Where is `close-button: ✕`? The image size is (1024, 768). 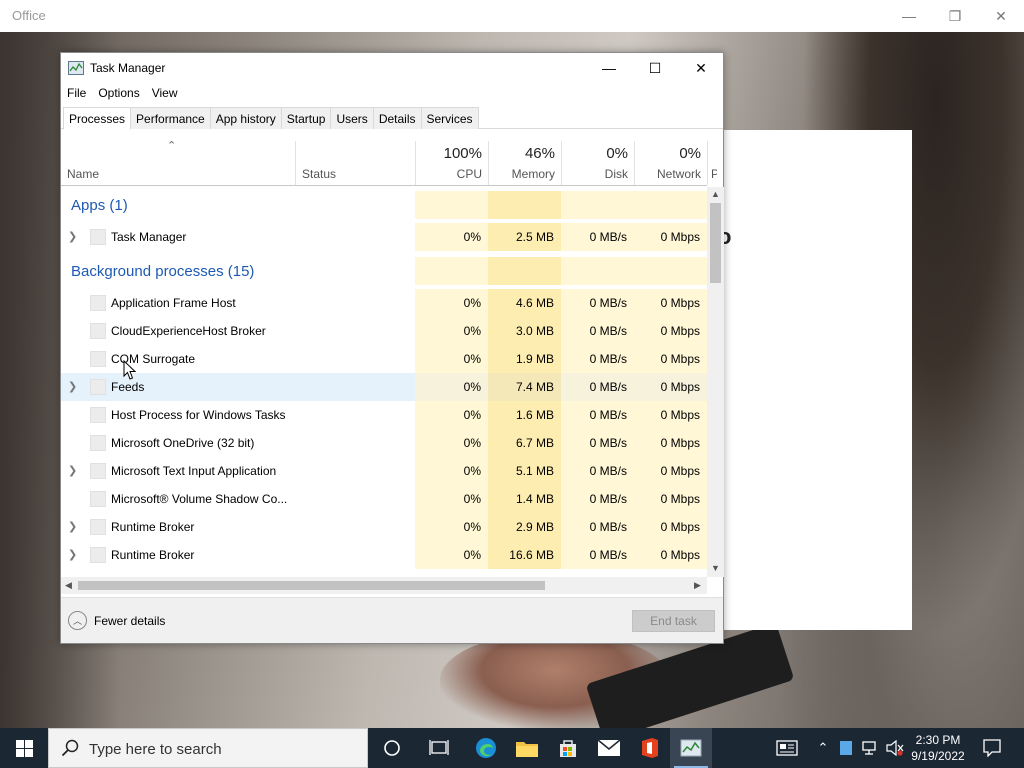 close-button: ✕ is located at coordinates (701, 68).